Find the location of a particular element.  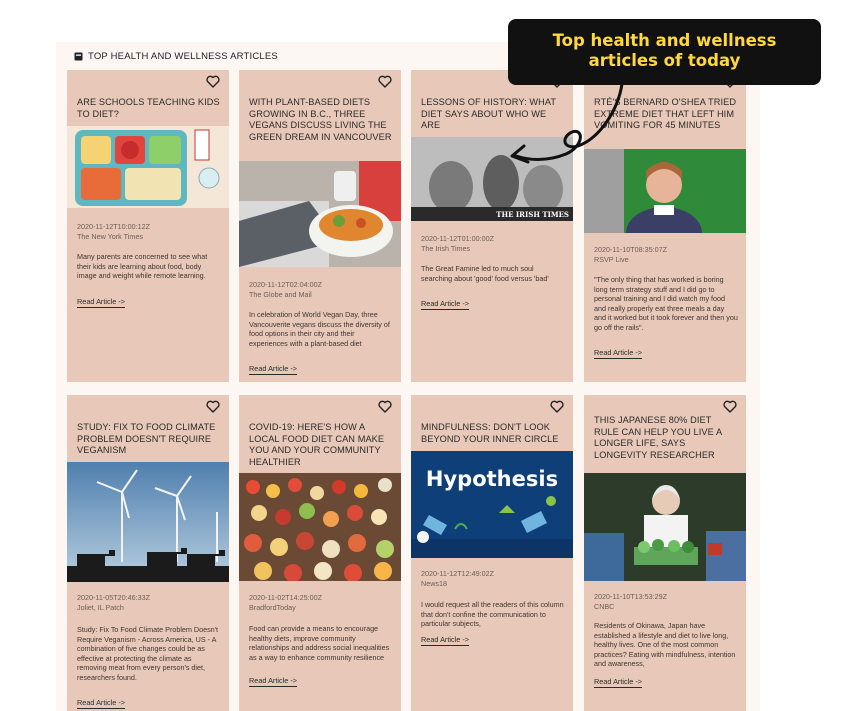

article-date: 2020-11-02T14:25:00Z is located at coordinates (285, 597).